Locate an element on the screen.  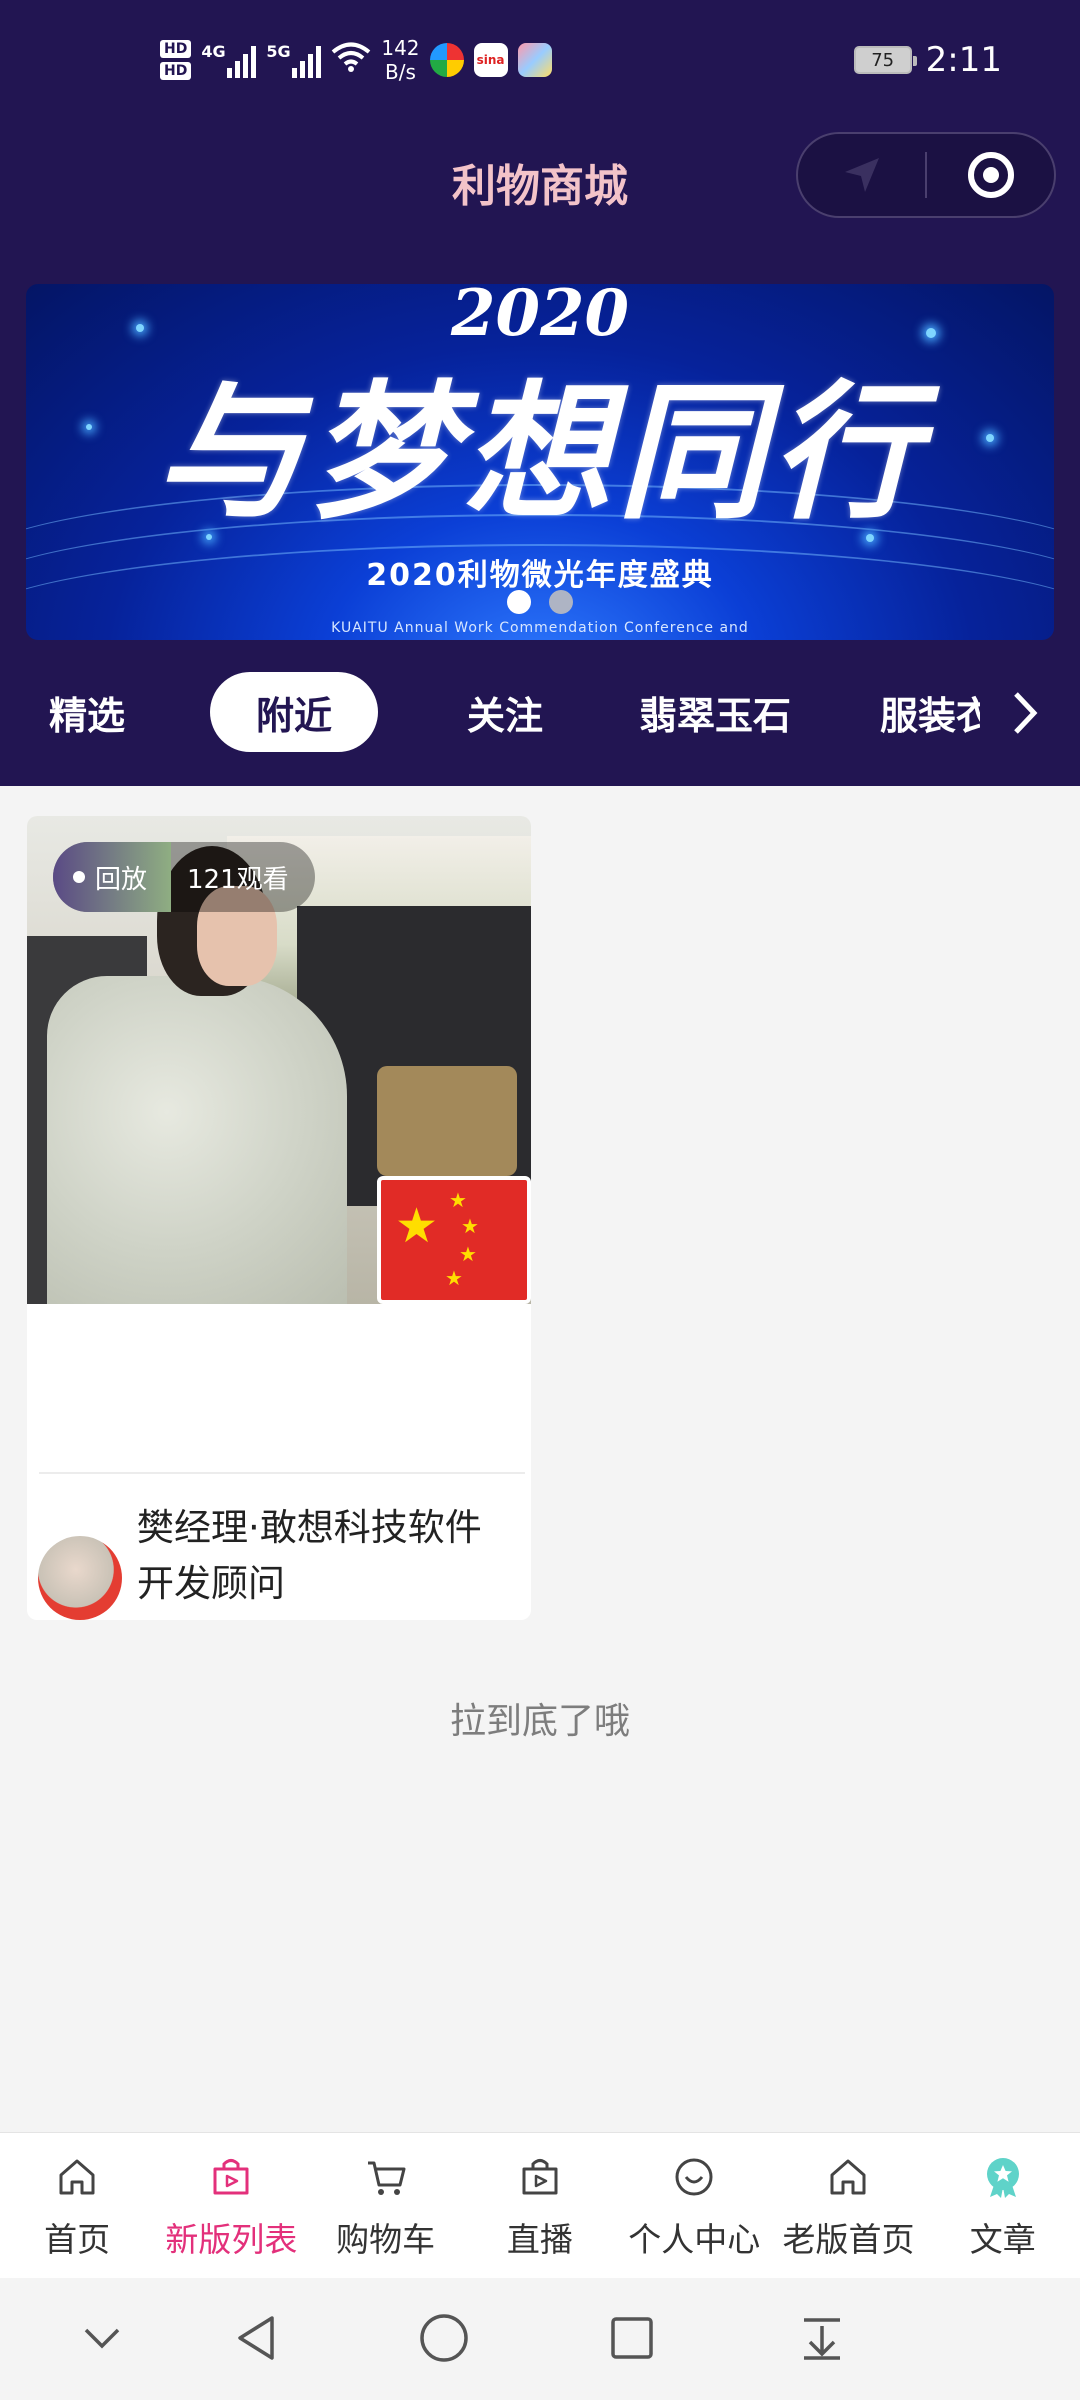
hd-badge-2: HD is located at coordinates (176, 71).